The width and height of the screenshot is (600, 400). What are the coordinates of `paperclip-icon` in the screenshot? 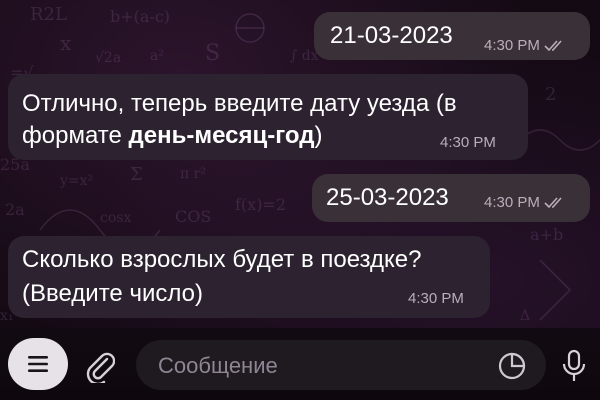 It's located at (100, 367).